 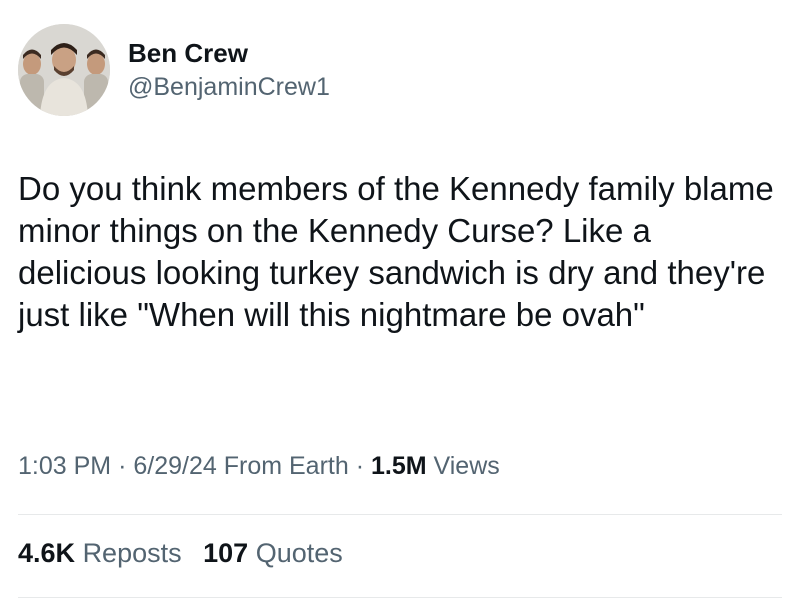 I want to click on reposts-label: Reposts, so click(x=132, y=553).